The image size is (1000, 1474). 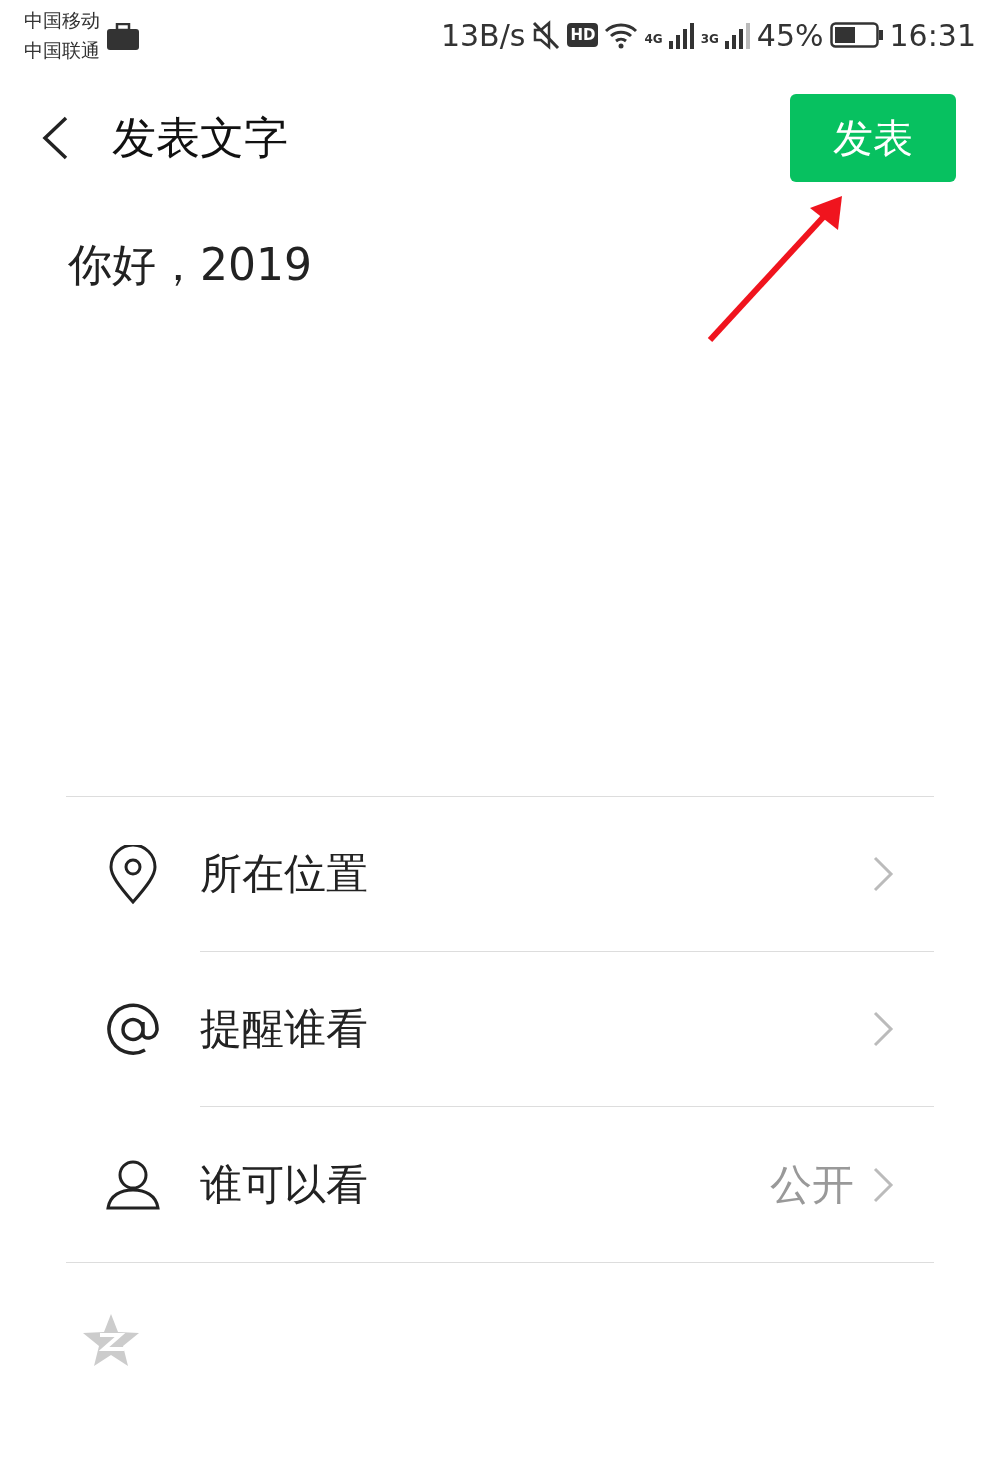 What do you see at coordinates (790, 35) in the screenshot?
I see `battery-percent: 45%` at bounding box center [790, 35].